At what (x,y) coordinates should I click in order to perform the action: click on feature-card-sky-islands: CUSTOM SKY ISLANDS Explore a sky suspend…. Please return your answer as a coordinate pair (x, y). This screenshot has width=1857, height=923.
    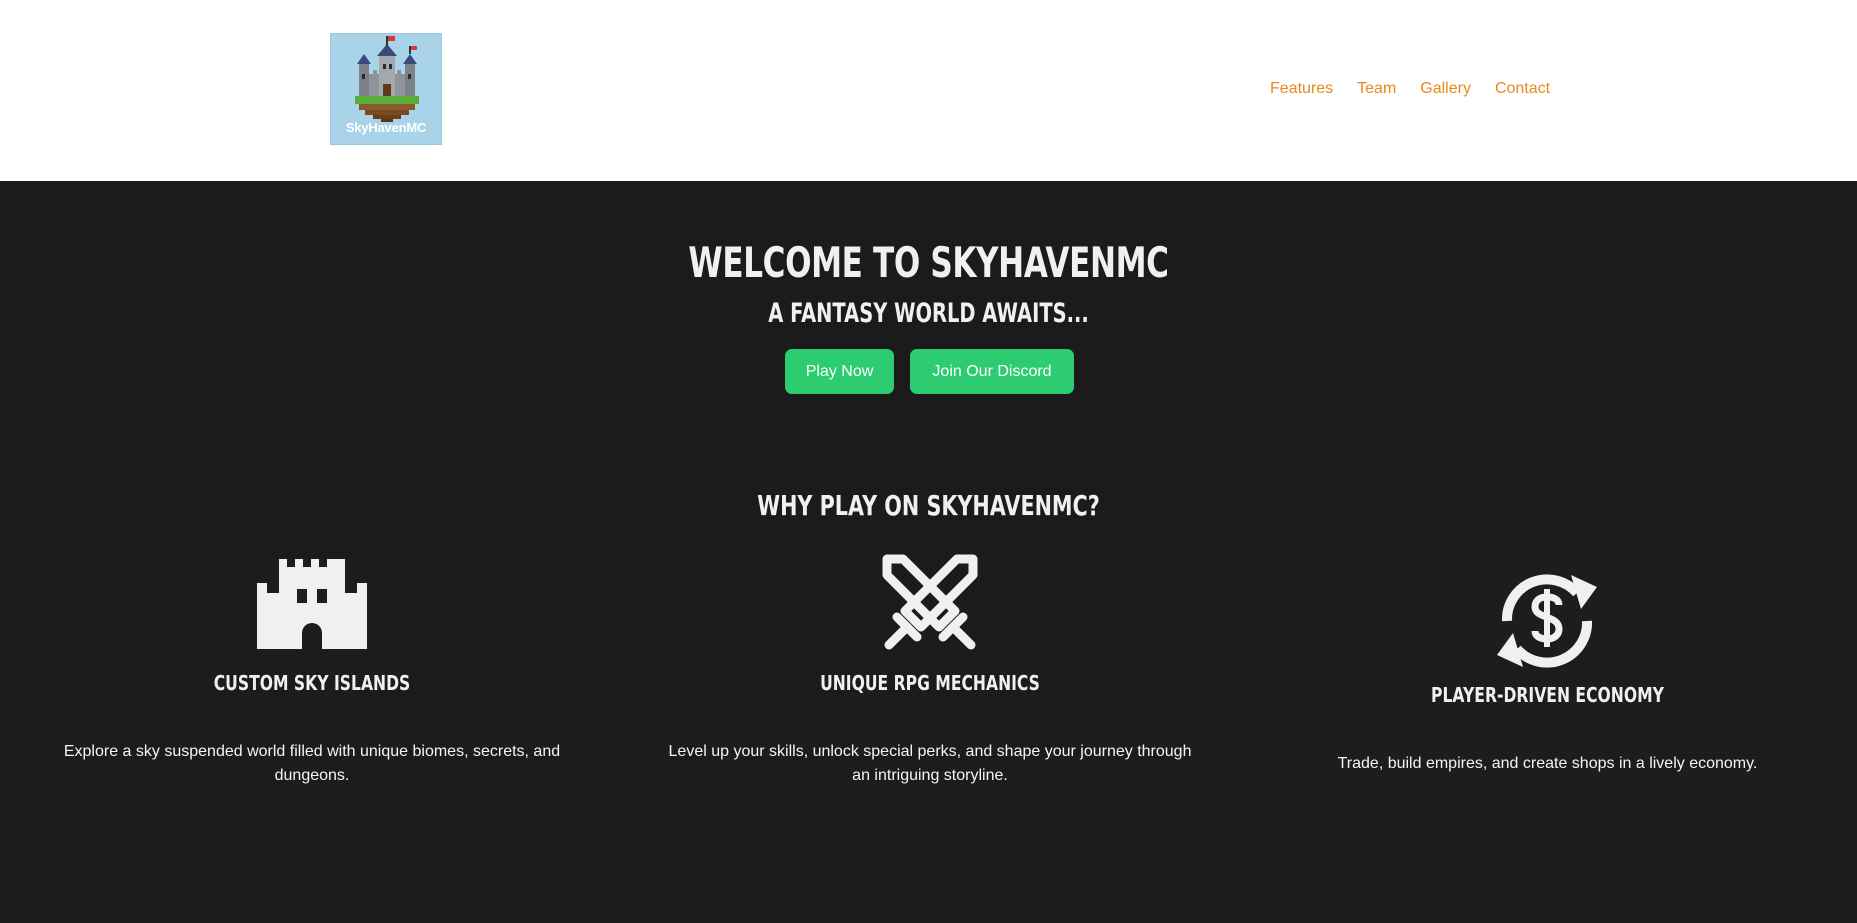
    Looking at the image, I should click on (312, 719).